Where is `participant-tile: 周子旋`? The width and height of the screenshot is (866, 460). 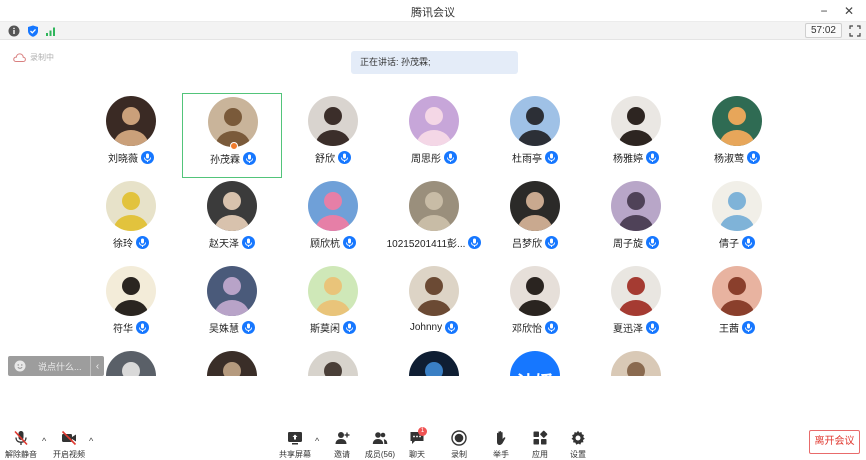 participant-tile: 周子旋 is located at coordinates (636, 220).